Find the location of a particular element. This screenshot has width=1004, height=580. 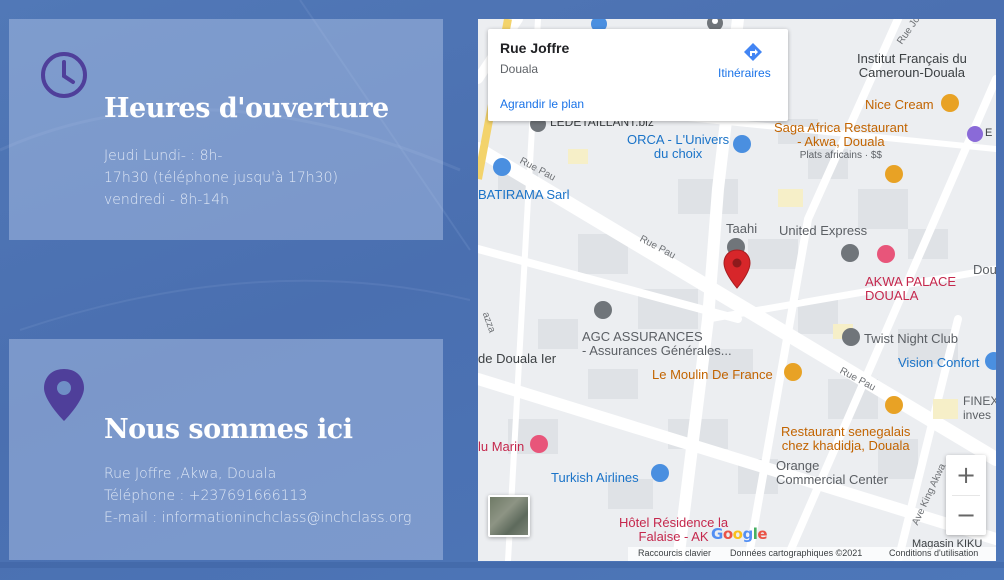

poi-label: AKWA PALACE is located at coordinates (911, 281).